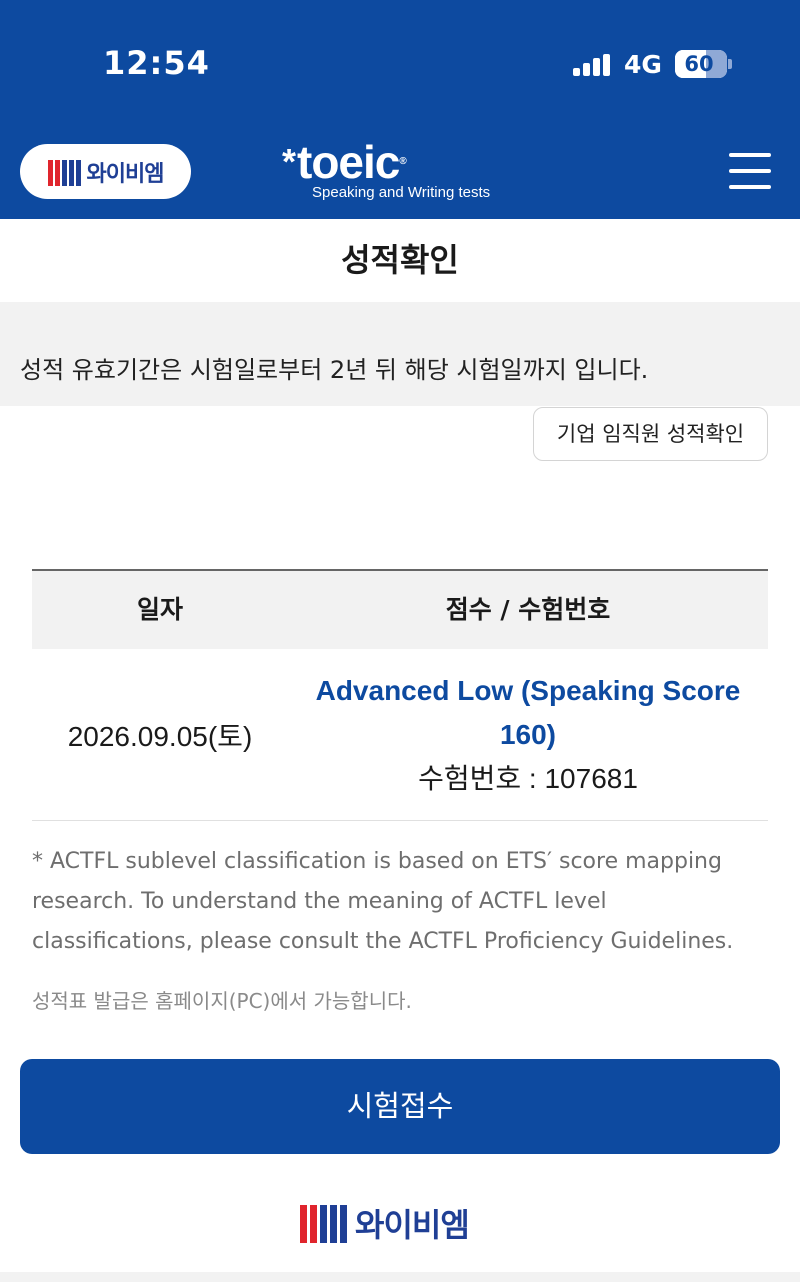  Describe the element at coordinates (400, 1277) in the screenshot. I see `bottom-strip` at that location.